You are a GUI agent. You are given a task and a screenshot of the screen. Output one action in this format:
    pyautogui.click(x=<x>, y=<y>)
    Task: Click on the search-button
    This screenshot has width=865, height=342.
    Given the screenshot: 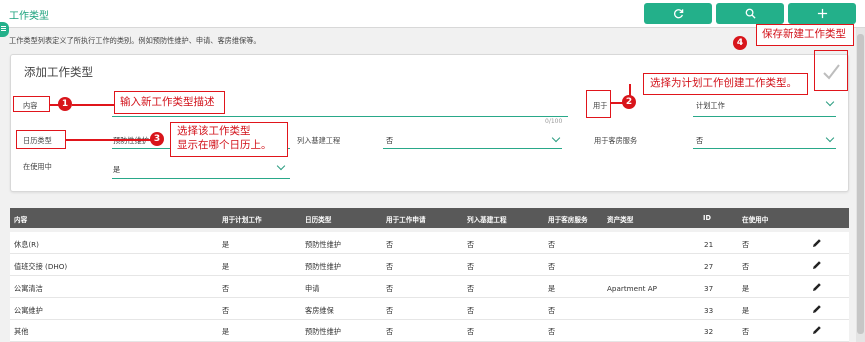 What is the action you would take?
    pyautogui.click(x=750, y=13)
    